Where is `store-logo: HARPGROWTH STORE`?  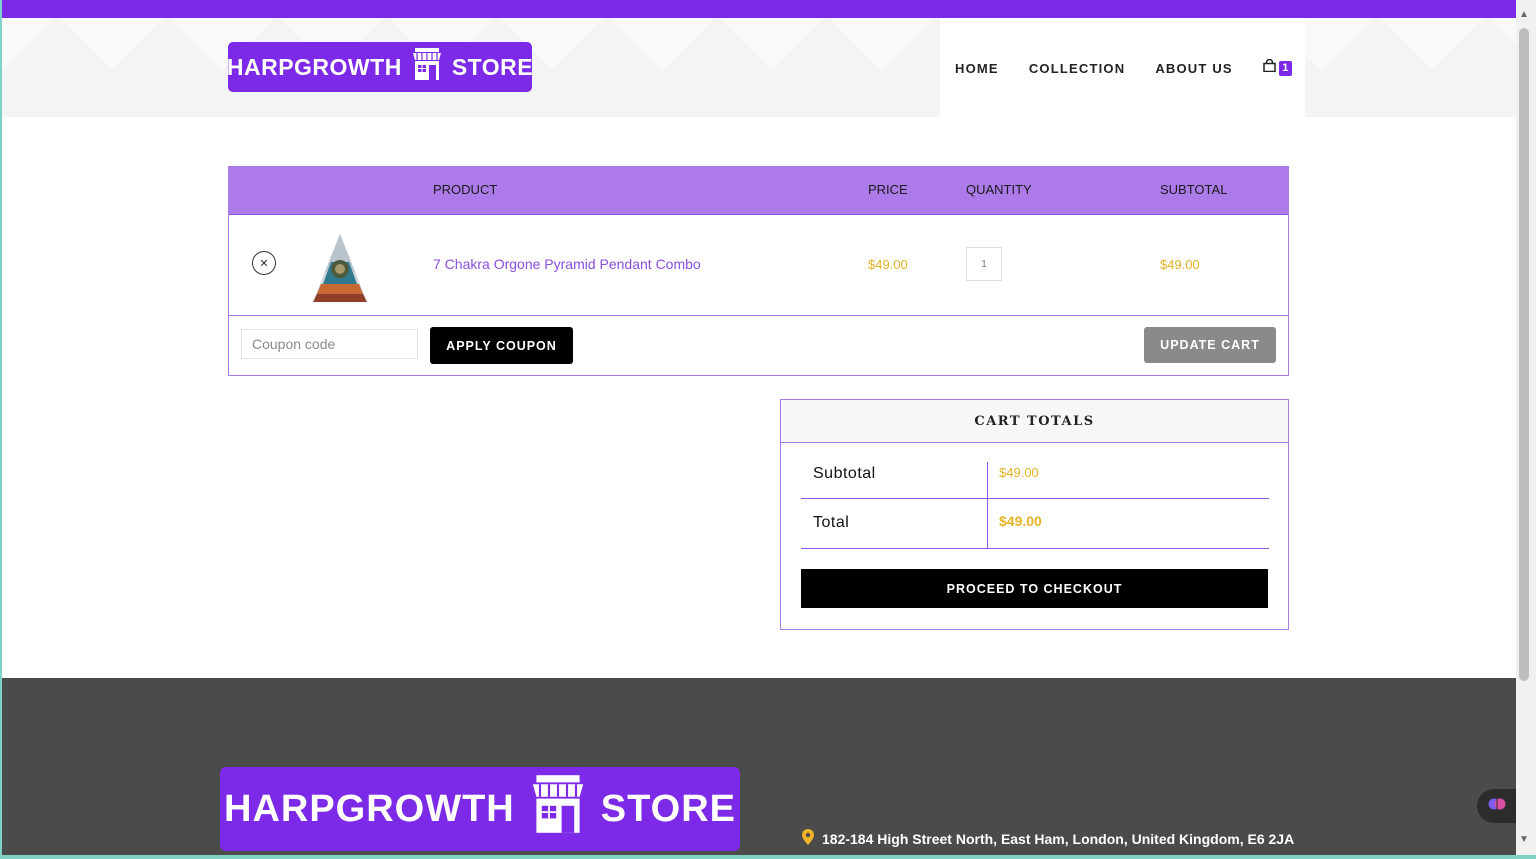
store-logo: HARPGROWTH STORE is located at coordinates (380, 67).